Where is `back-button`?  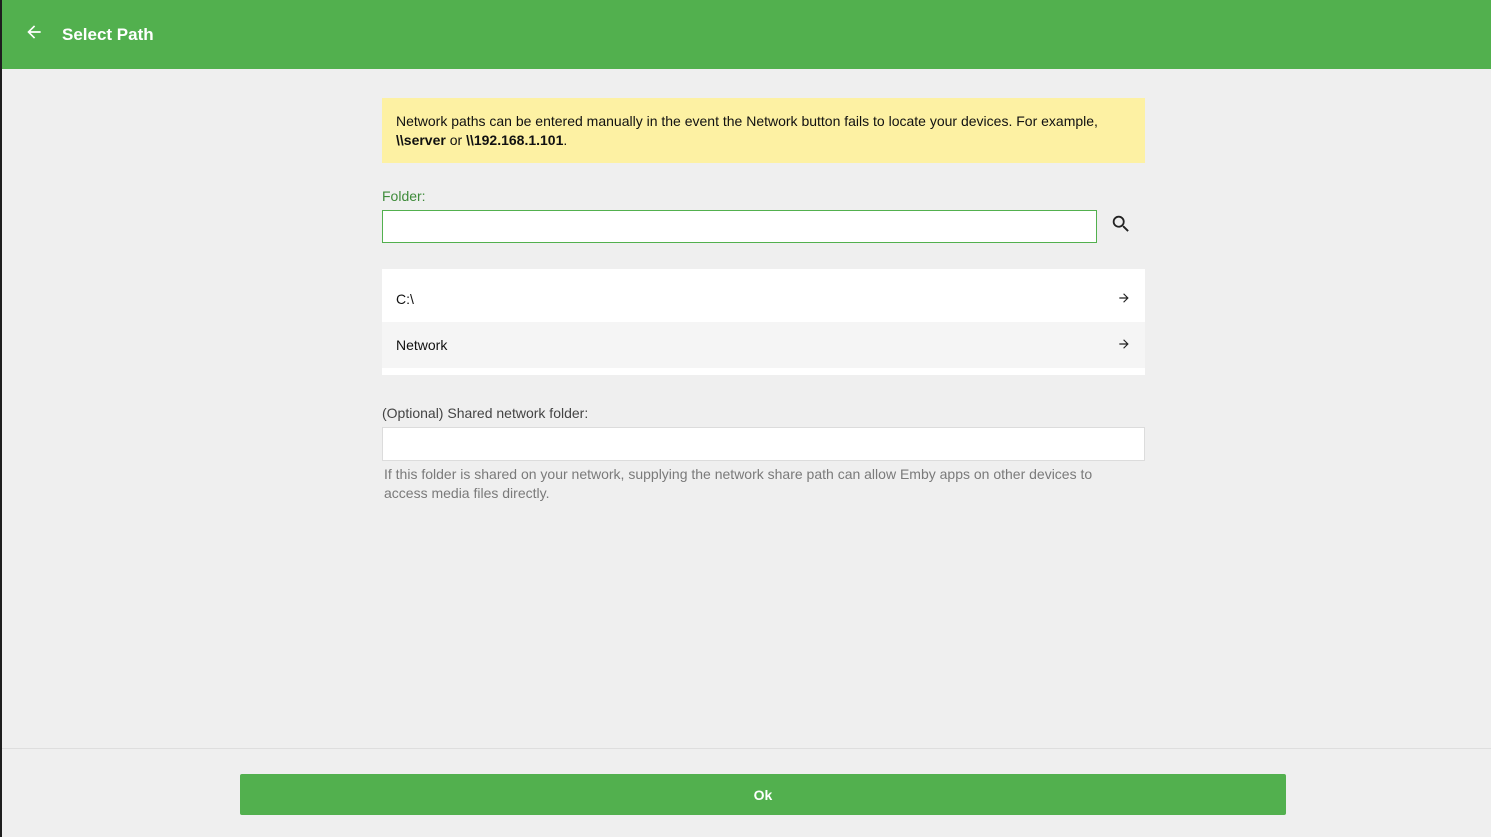
back-button is located at coordinates (34, 35).